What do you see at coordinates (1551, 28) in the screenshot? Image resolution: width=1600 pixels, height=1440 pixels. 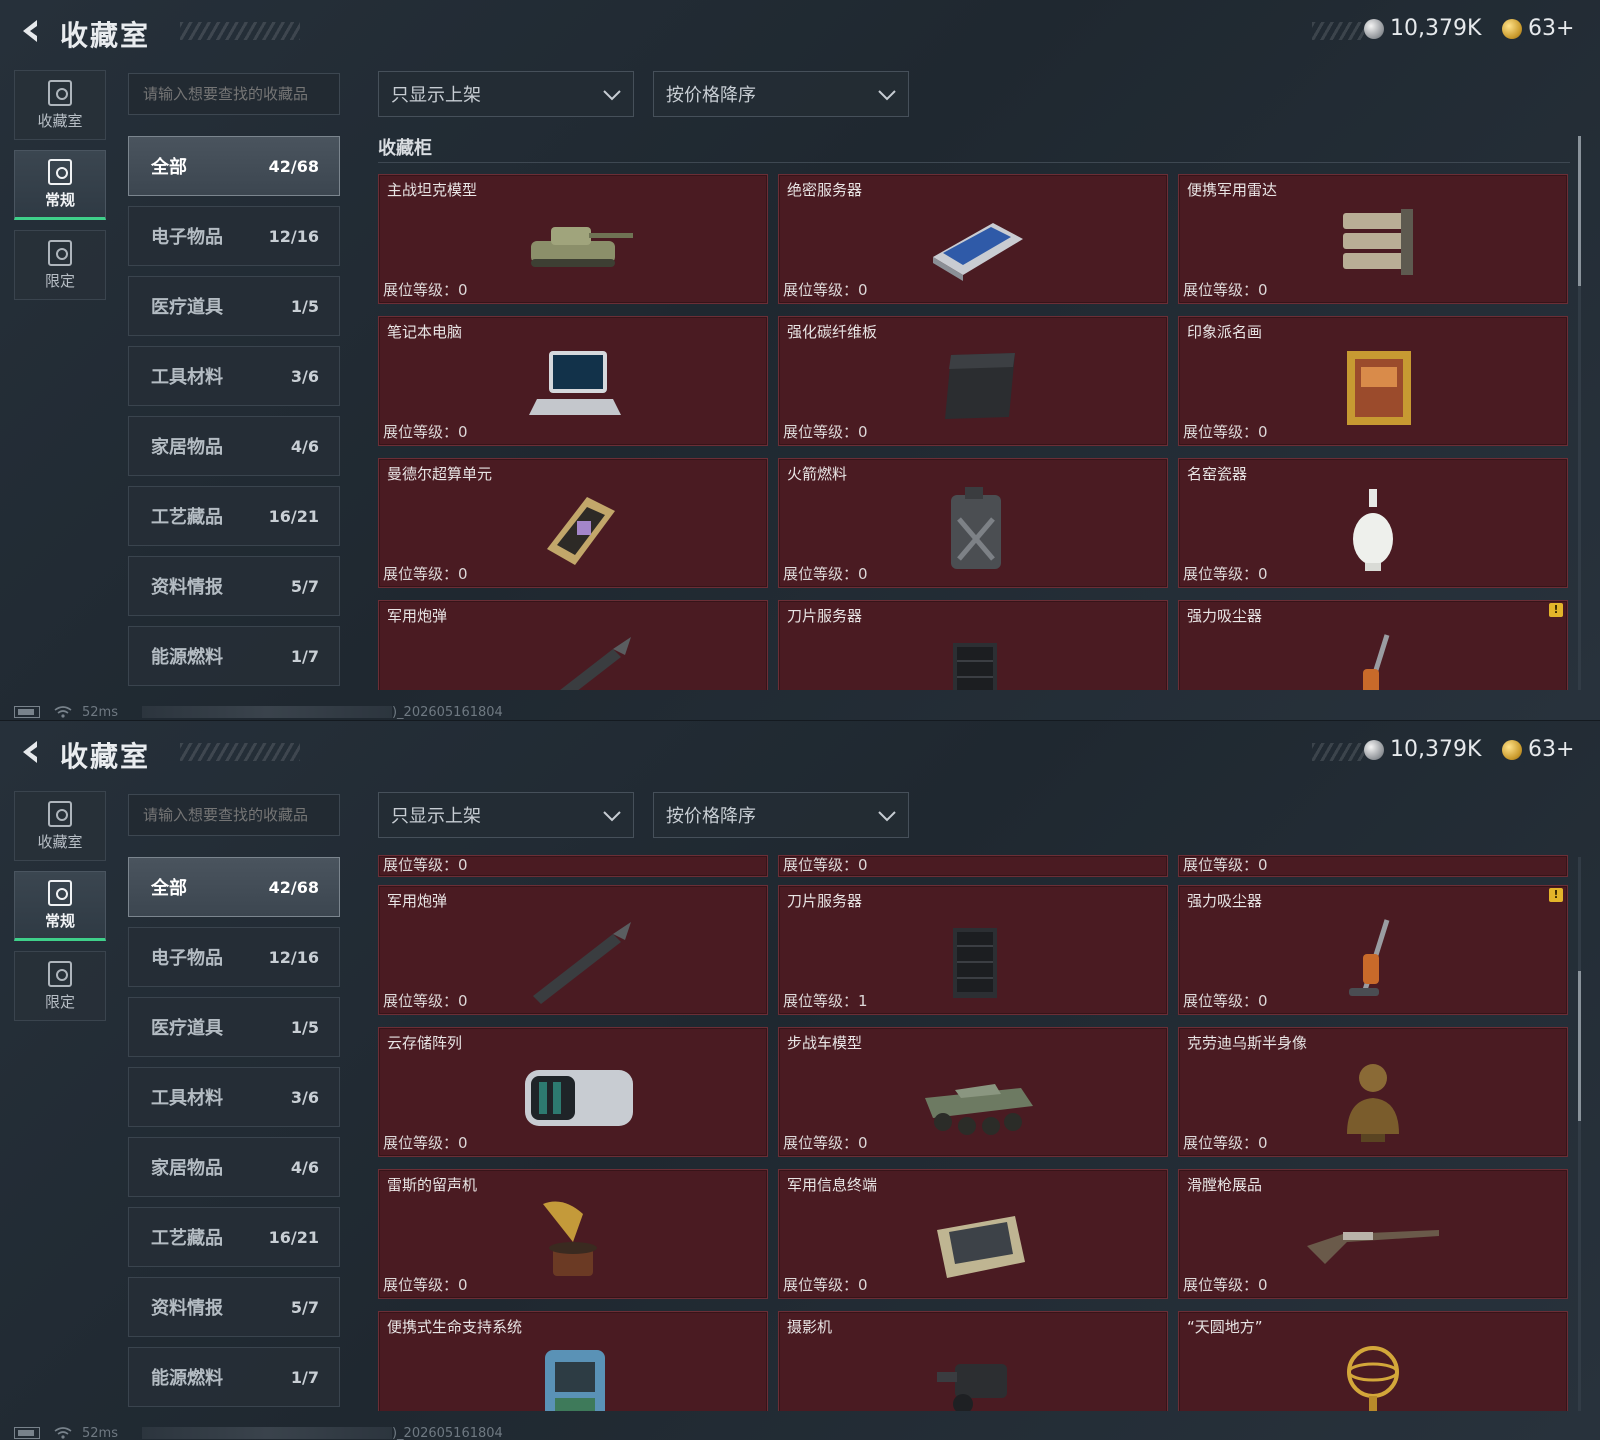 I see `gold-amount: 63+` at bounding box center [1551, 28].